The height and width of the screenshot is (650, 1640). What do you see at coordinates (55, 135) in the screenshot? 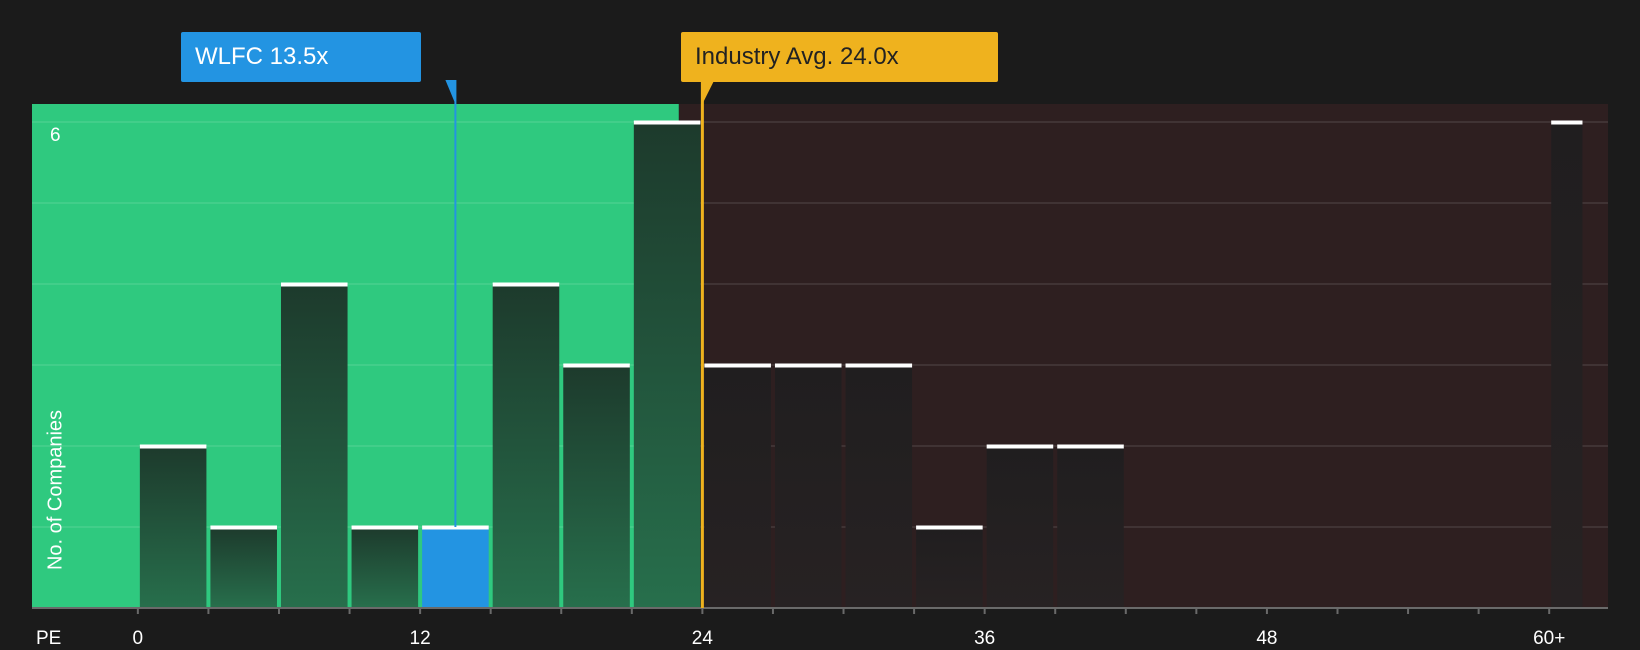
I see `y-tick-label-top: 6` at bounding box center [55, 135].